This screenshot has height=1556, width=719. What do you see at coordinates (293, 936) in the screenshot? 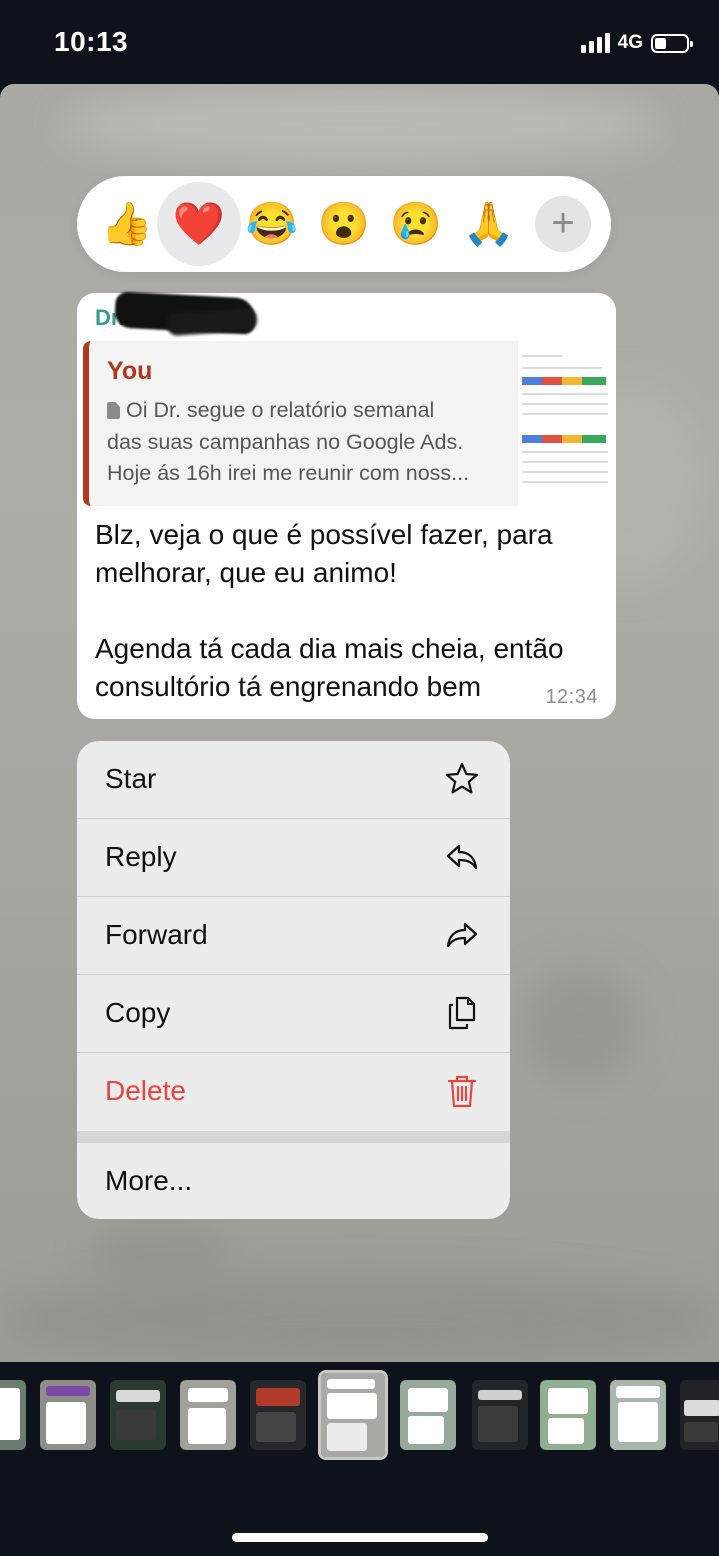
I see `menu-item-forward: Forward` at bounding box center [293, 936].